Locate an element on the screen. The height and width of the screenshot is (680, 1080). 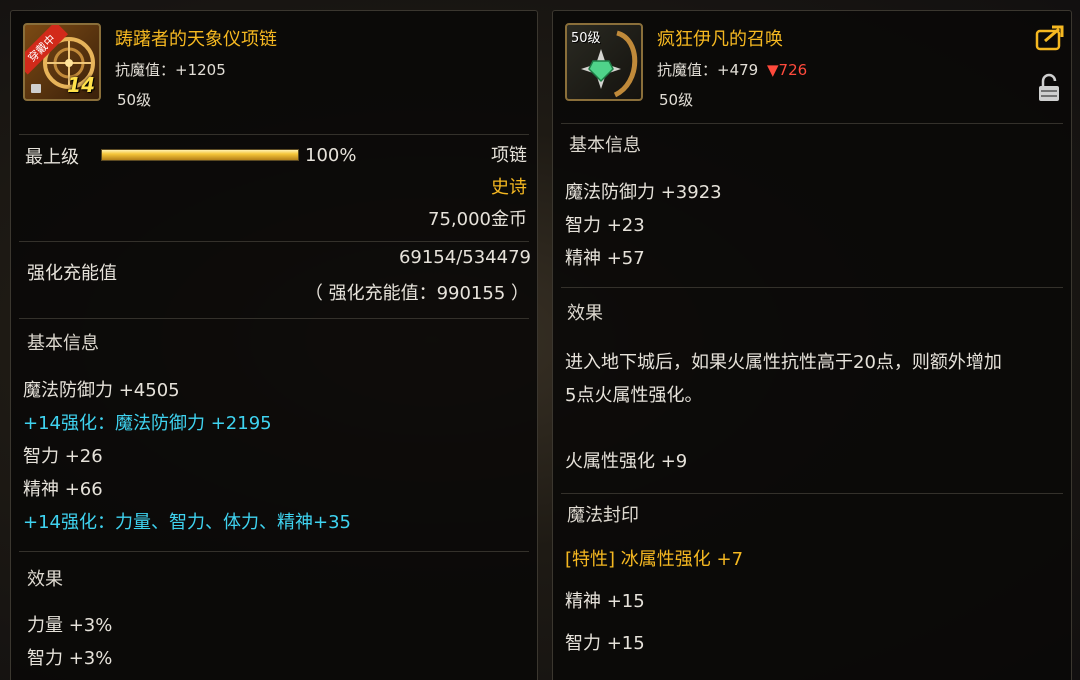
stat-line: 精神 +57 is located at coordinates (605, 258).